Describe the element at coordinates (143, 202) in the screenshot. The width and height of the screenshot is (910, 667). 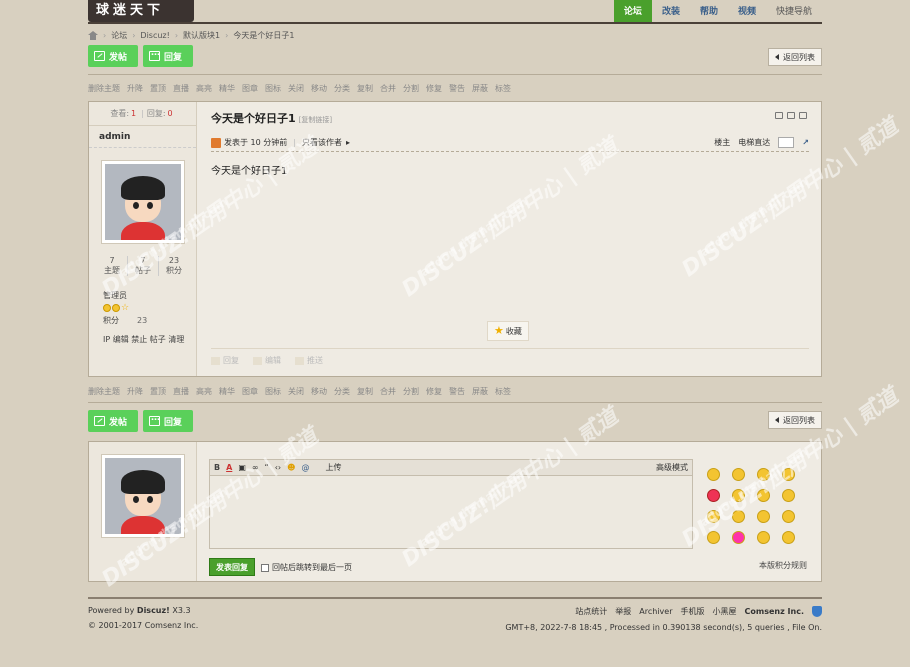
I see `avatar` at that location.